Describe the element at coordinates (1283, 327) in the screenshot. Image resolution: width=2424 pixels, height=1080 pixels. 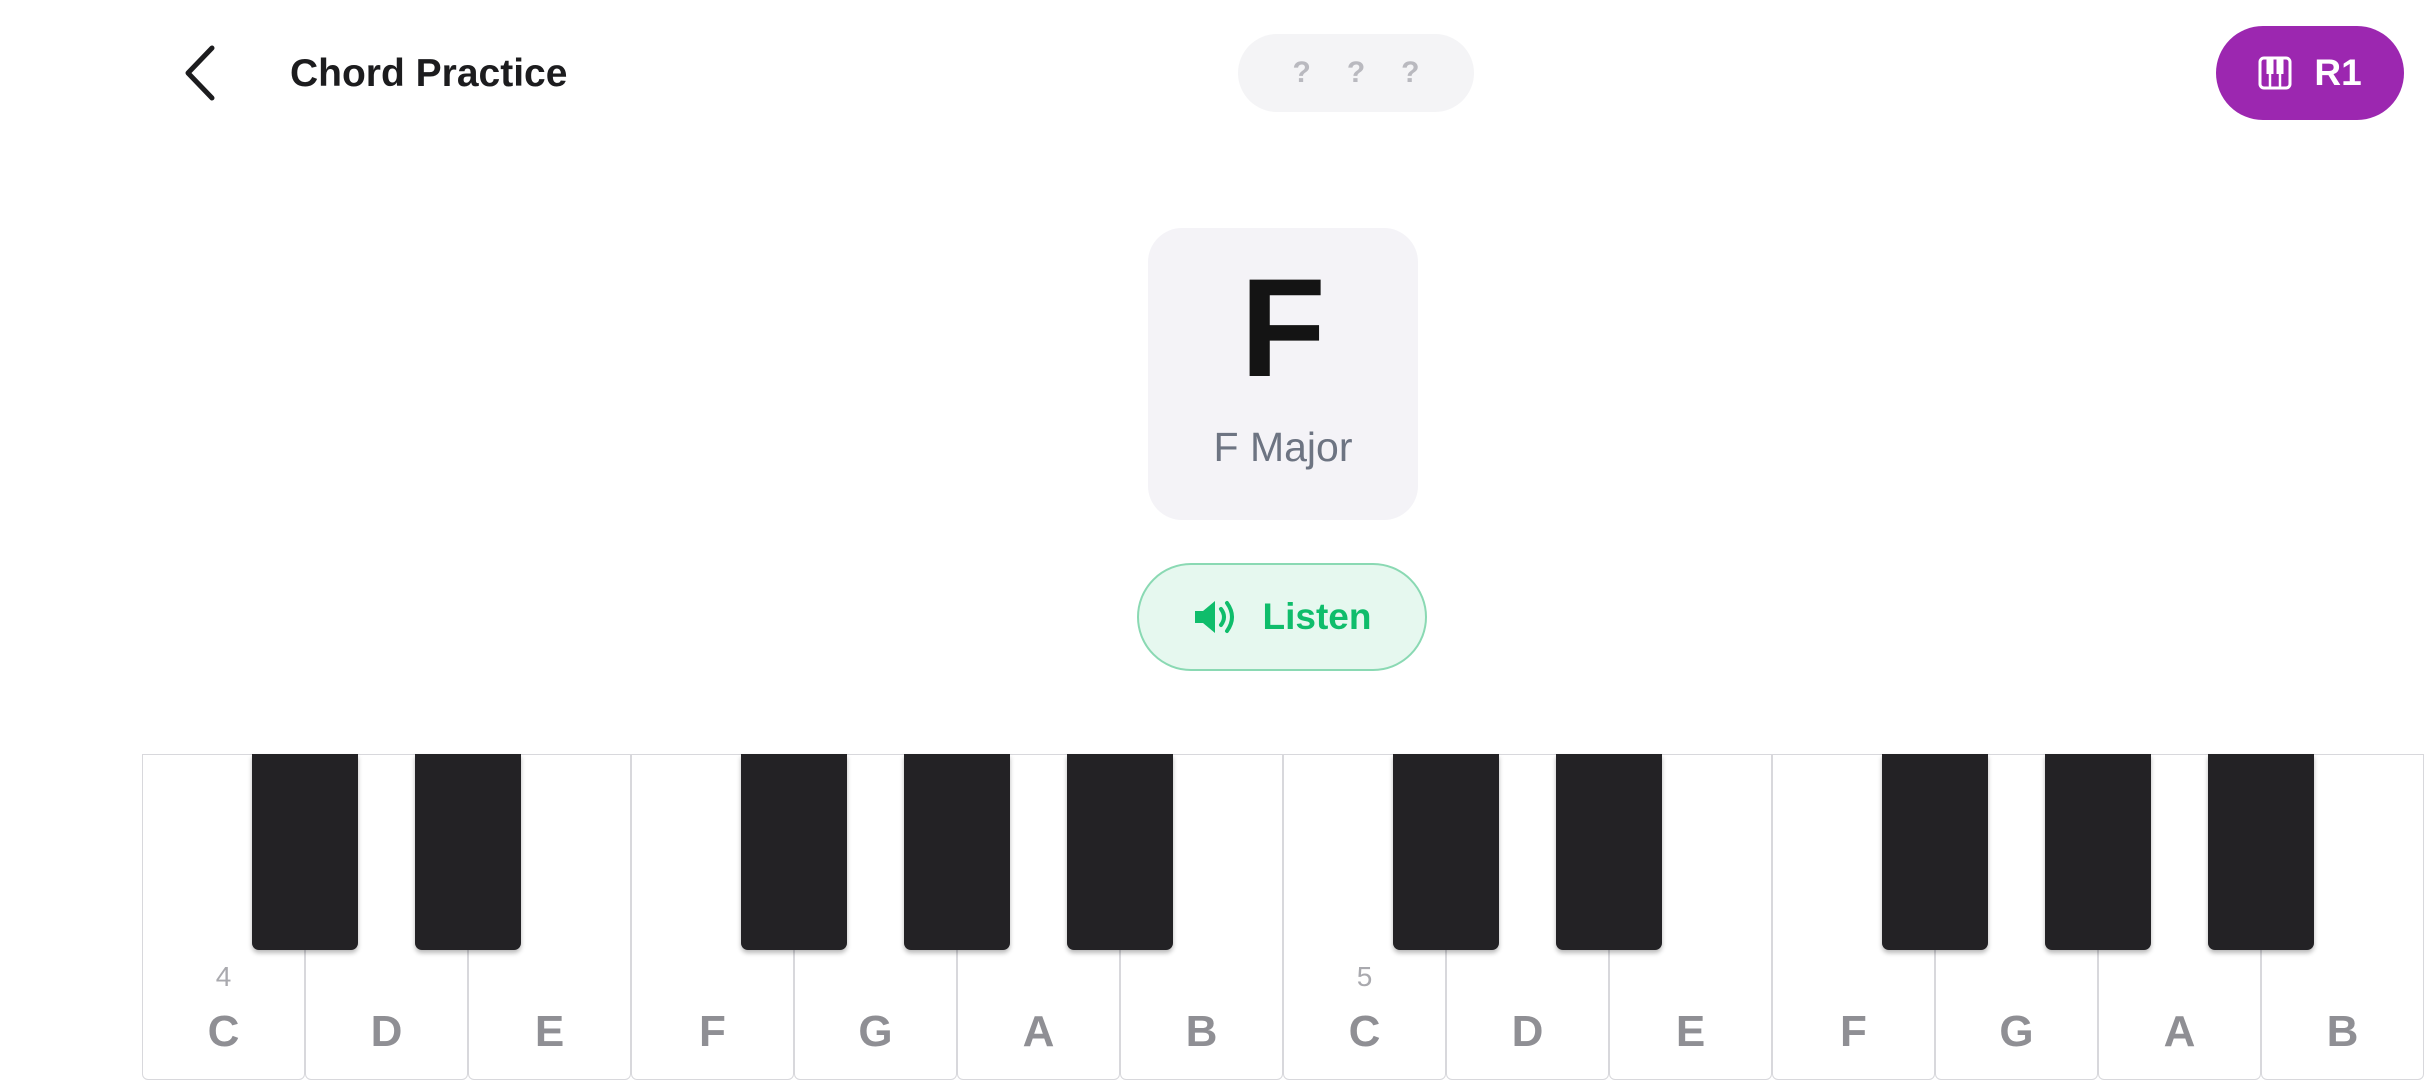
I see `chord-symbol: F` at that location.